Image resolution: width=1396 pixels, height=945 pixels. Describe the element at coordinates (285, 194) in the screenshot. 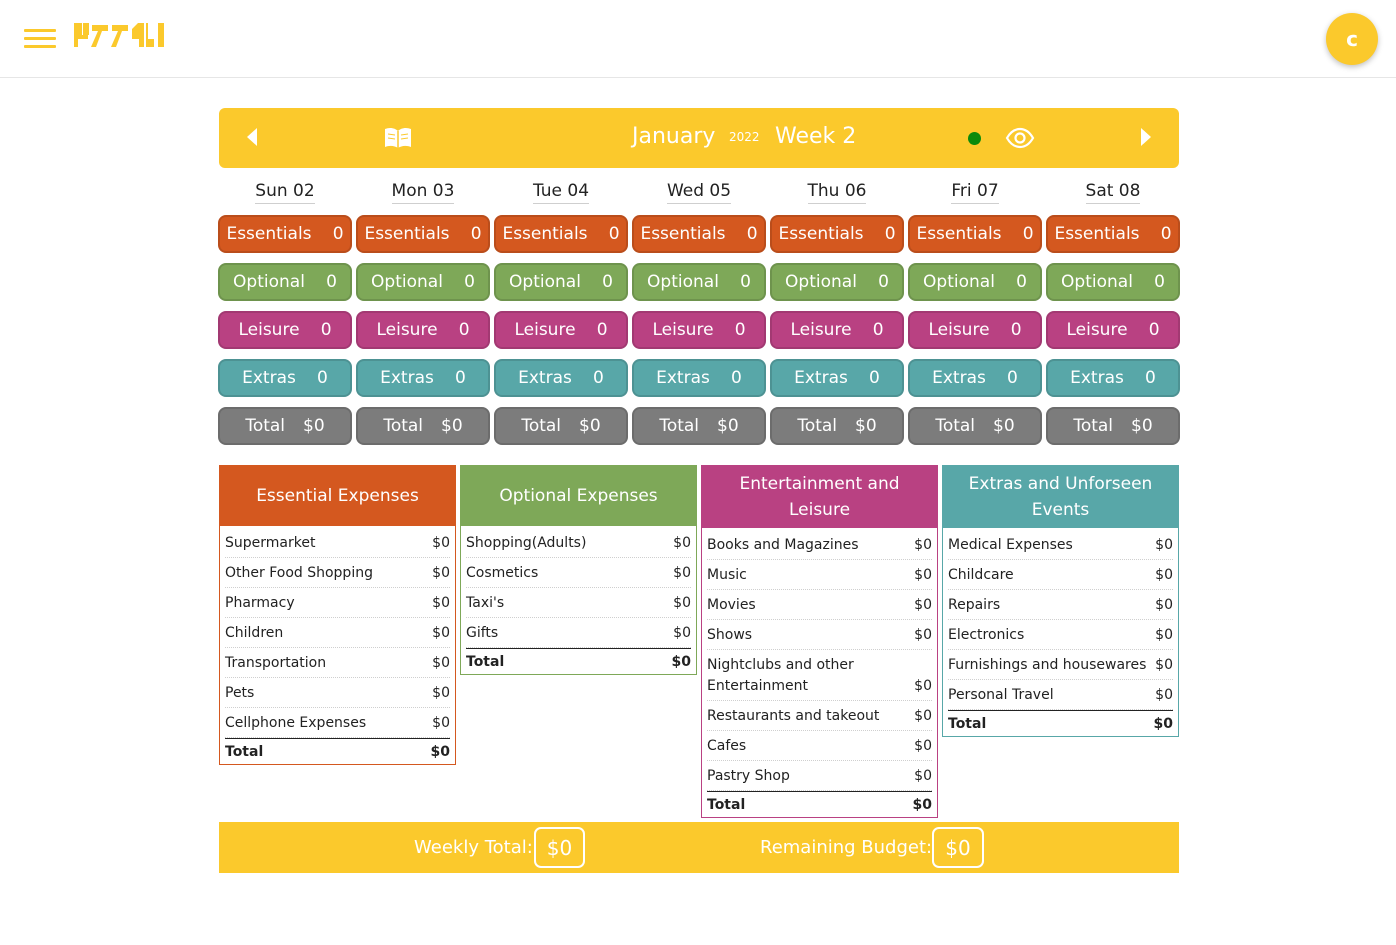

I see `day-label: Sun 02` at that location.